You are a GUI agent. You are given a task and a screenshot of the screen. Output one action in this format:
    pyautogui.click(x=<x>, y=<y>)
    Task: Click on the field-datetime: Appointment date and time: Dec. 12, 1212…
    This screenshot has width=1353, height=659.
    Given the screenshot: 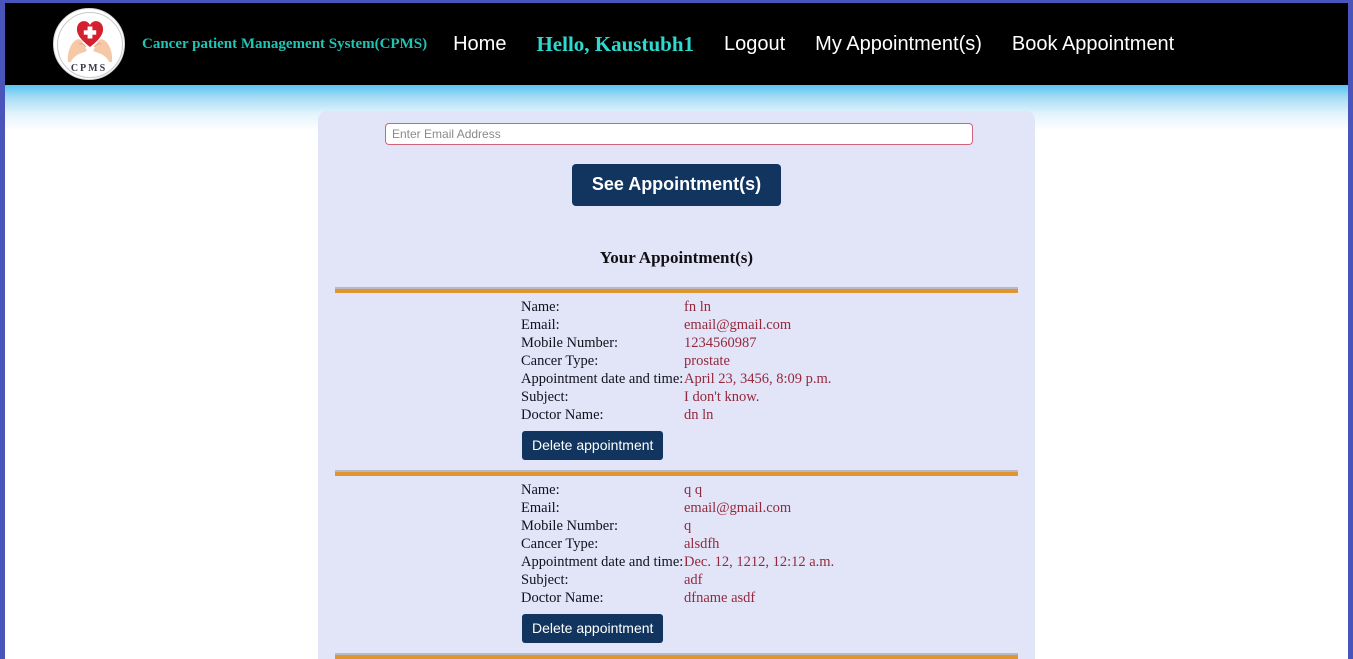 What is the action you would take?
    pyautogui.click(x=778, y=562)
    